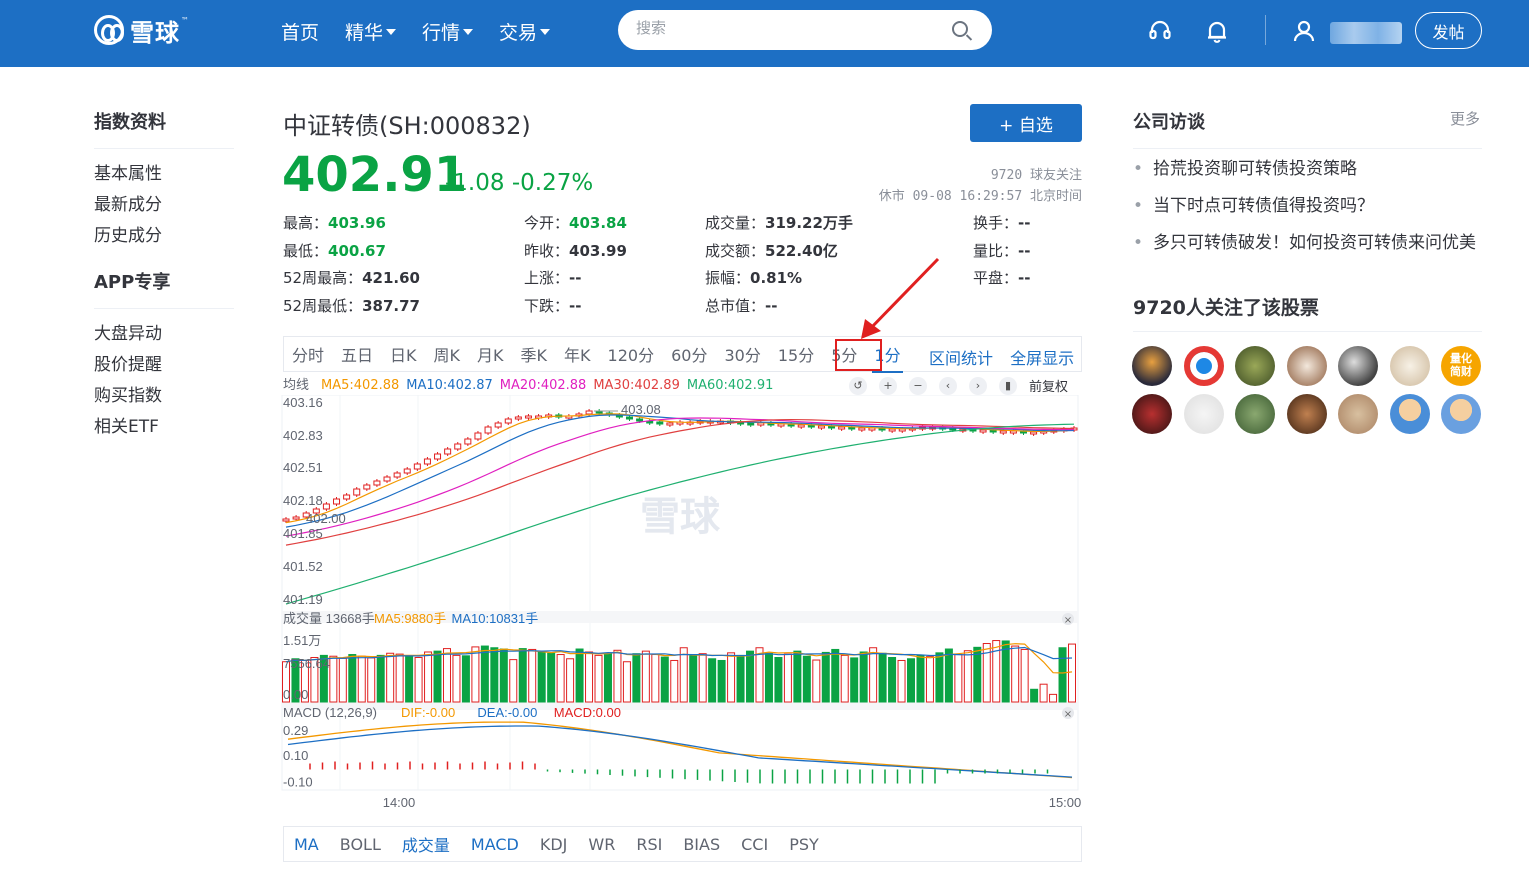  Describe the element at coordinates (804, 844) in the screenshot. I see `indicator-tab: PSY` at that location.